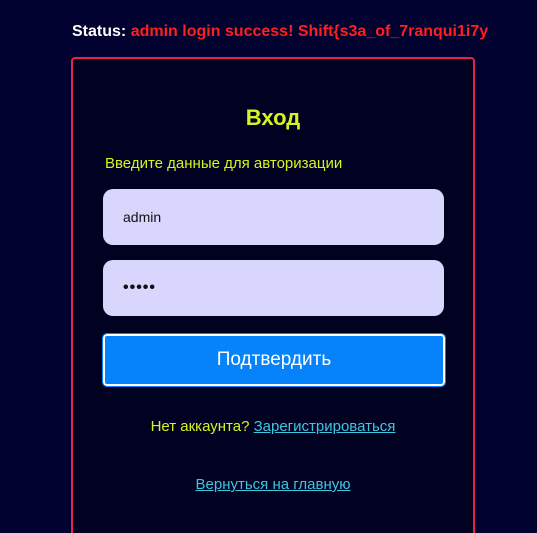 The height and width of the screenshot is (533, 537). What do you see at coordinates (273, 288) in the screenshot?
I see `password-input` at bounding box center [273, 288].